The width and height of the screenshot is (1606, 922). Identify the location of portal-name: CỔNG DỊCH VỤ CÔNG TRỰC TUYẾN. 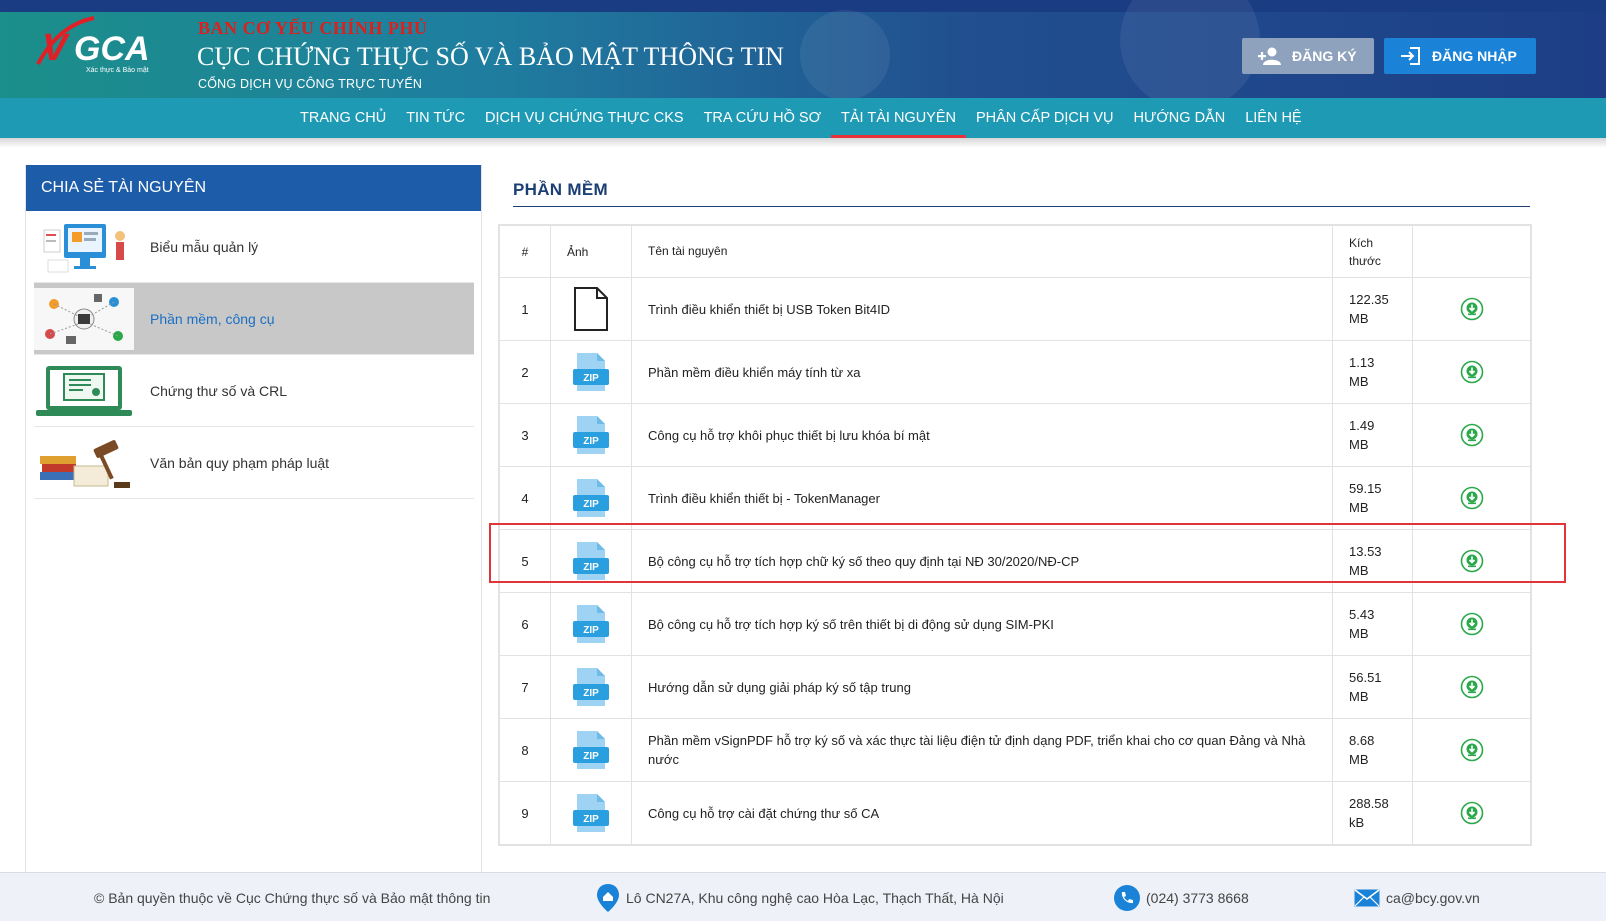
(310, 84).